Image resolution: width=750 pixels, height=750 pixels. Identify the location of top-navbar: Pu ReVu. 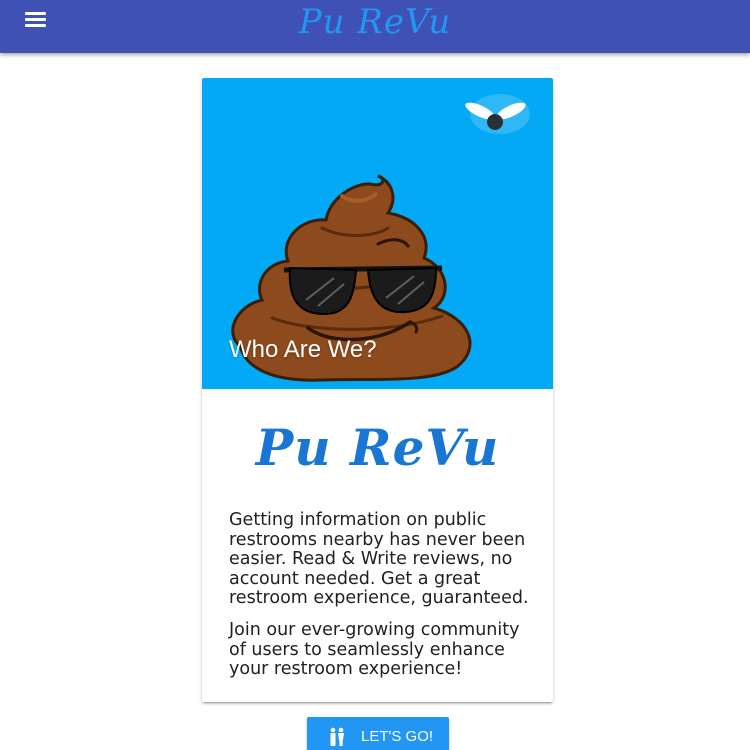
(375, 26).